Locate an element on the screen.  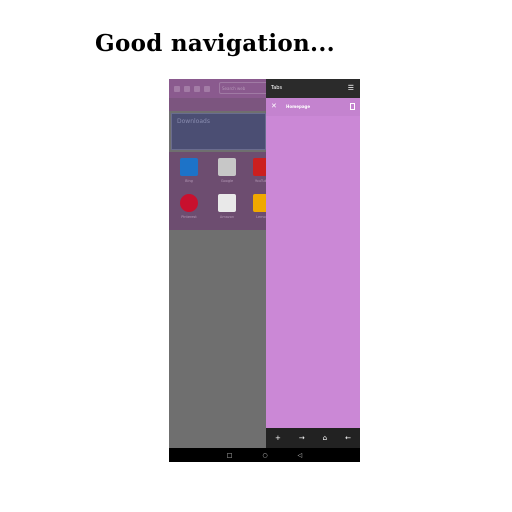
forward-icon is located at coordinates (187, 88).